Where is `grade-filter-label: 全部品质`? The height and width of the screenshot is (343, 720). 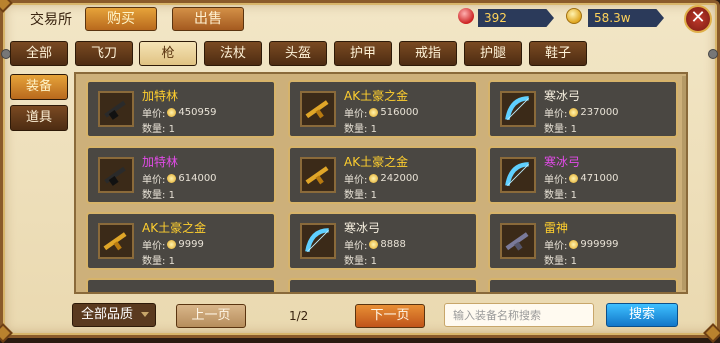 grade-filter-label: 全部品质 is located at coordinates (107, 314).